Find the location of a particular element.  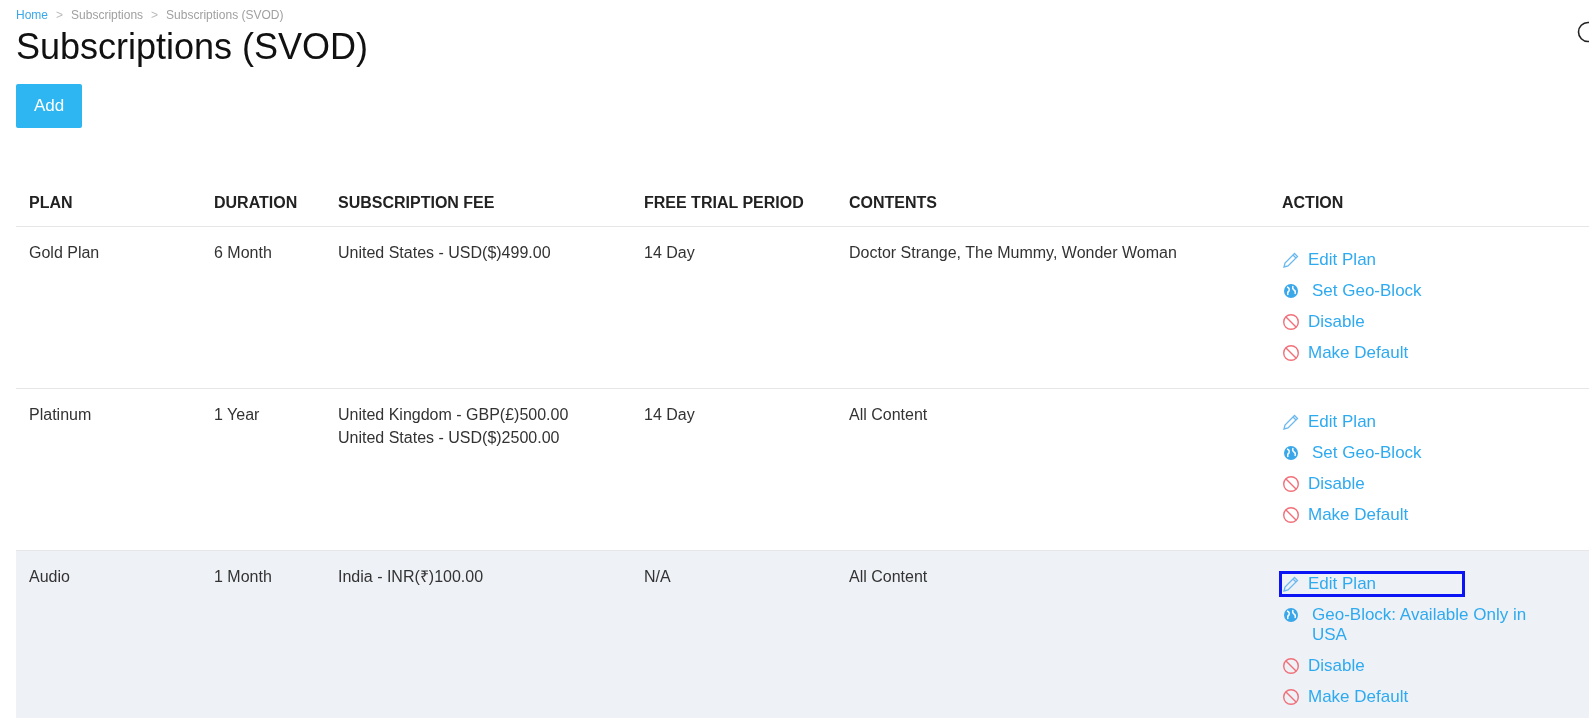

table-cell-text: United States - USD($)2500.00 is located at coordinates (449, 438).